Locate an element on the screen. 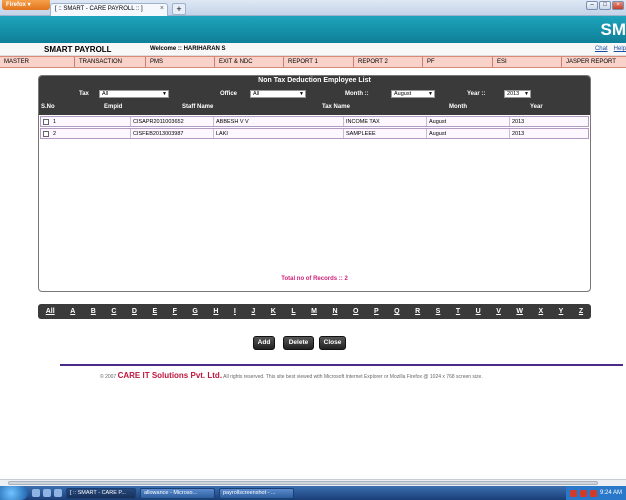  add-button: Add is located at coordinates (264, 343).